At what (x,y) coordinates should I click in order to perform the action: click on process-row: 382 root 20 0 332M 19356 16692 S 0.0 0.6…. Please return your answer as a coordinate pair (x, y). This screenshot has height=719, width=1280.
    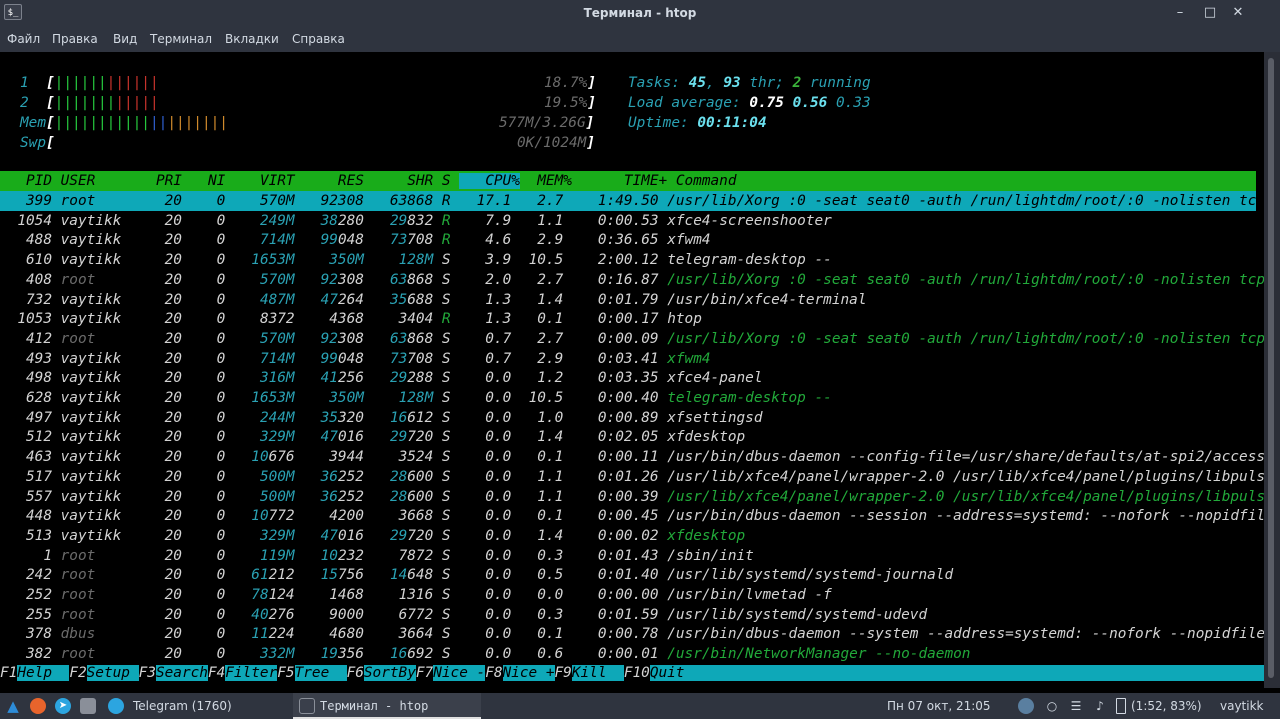
    Looking at the image, I should click on (485, 654).